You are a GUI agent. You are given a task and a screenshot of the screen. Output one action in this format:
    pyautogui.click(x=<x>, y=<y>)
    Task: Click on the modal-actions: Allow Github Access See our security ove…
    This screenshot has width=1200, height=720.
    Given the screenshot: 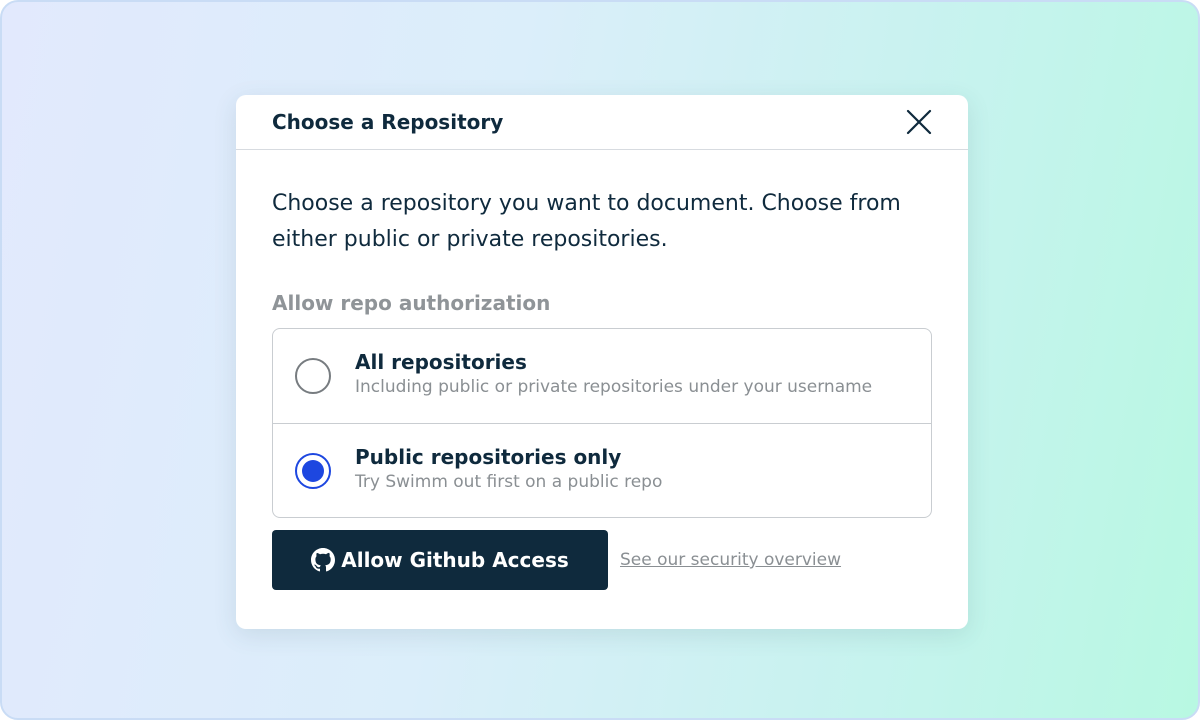 What is the action you would take?
    pyautogui.click(x=602, y=560)
    